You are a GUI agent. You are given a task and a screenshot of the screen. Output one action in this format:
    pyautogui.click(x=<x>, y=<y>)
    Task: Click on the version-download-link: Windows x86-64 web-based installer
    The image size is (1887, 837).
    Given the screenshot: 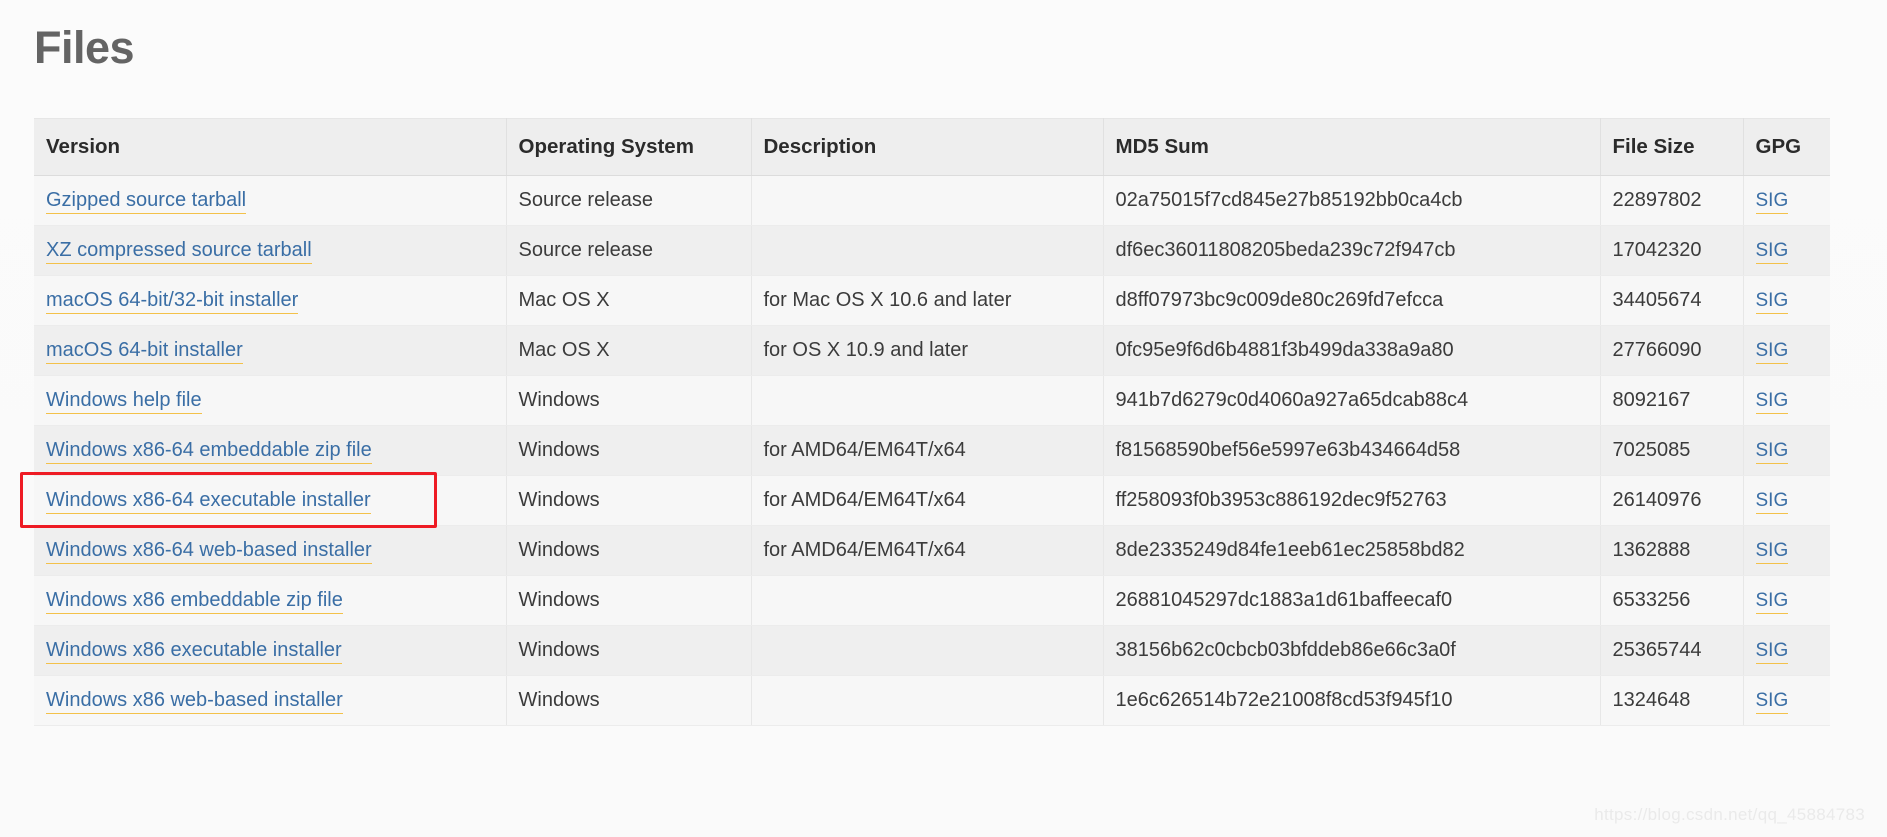 What is the action you would take?
    pyautogui.click(x=209, y=551)
    